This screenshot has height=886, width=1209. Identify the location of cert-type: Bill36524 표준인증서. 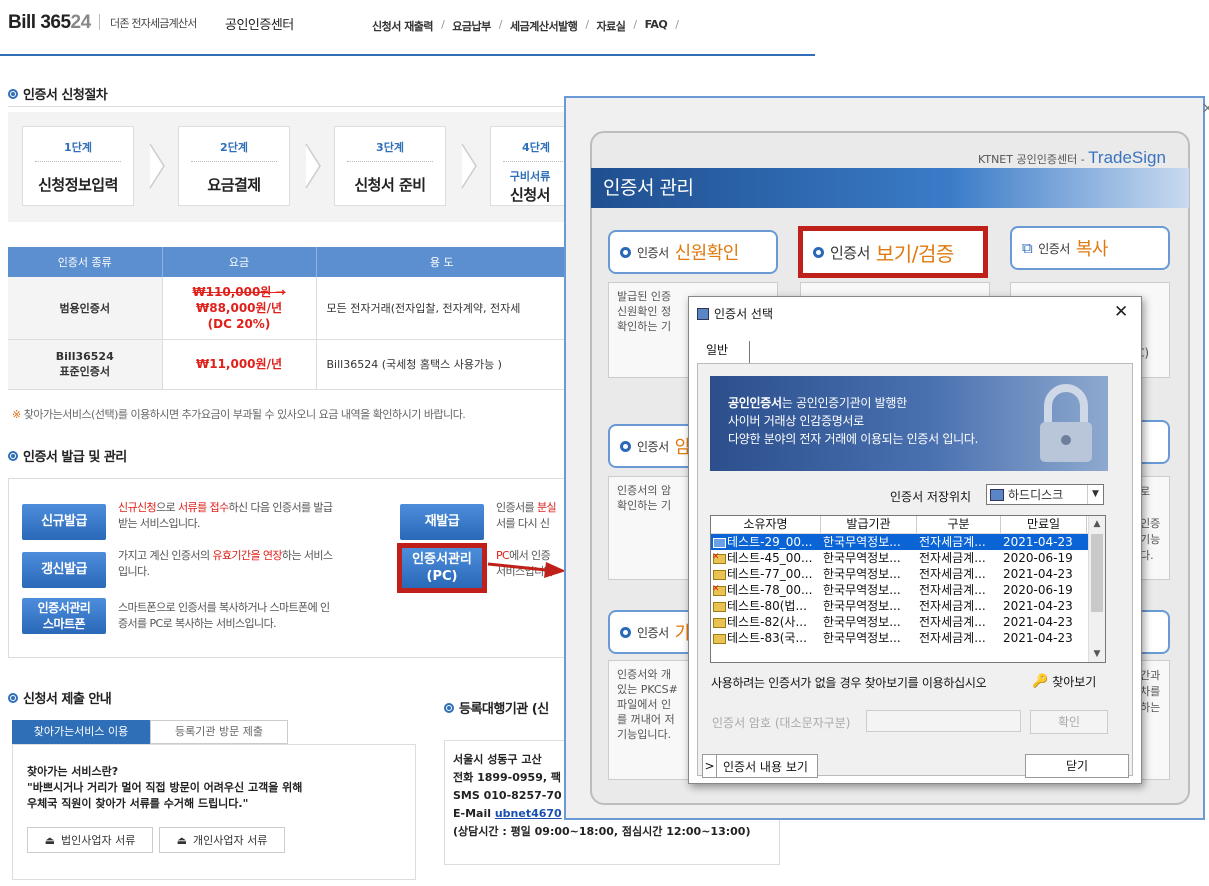
(85, 364).